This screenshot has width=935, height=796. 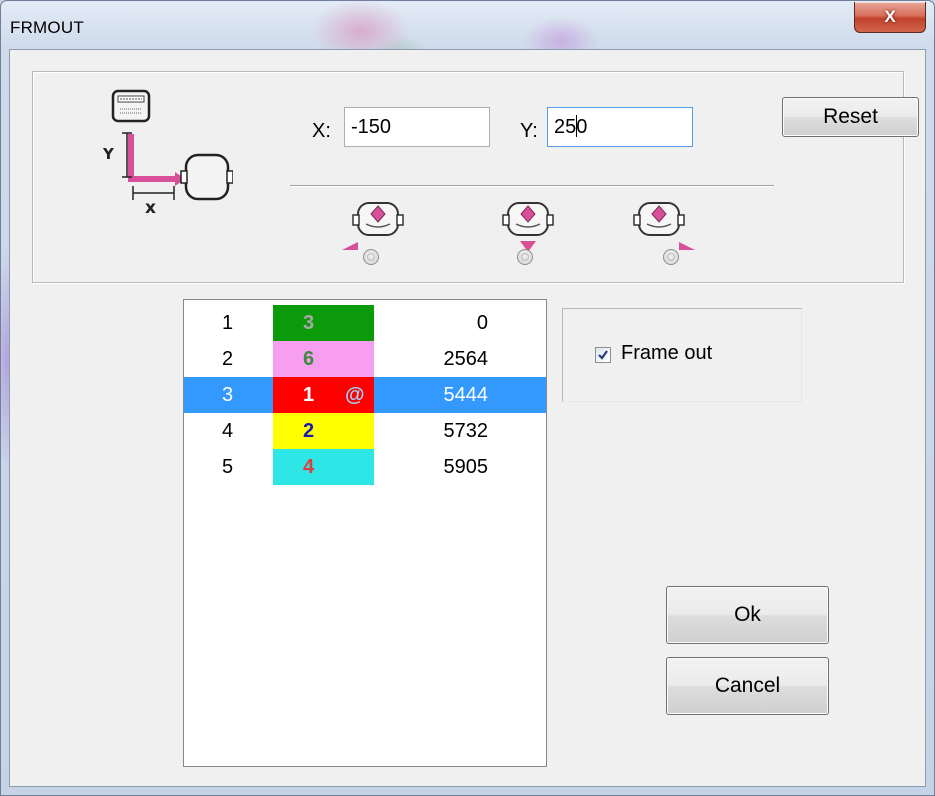 I want to click on y-value-text: 25, so click(x=565, y=127).